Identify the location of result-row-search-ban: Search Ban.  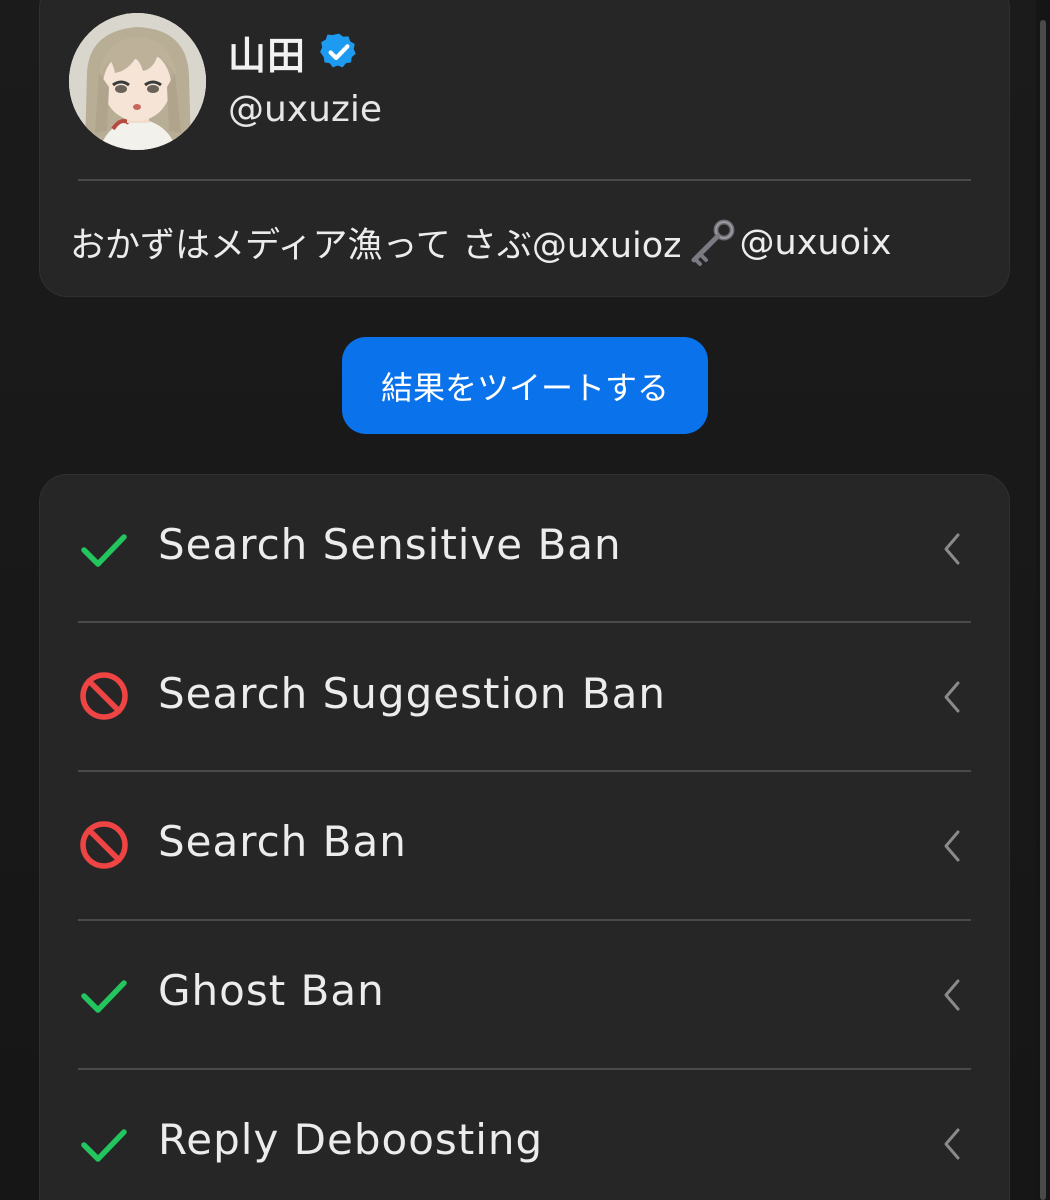
(524, 846).